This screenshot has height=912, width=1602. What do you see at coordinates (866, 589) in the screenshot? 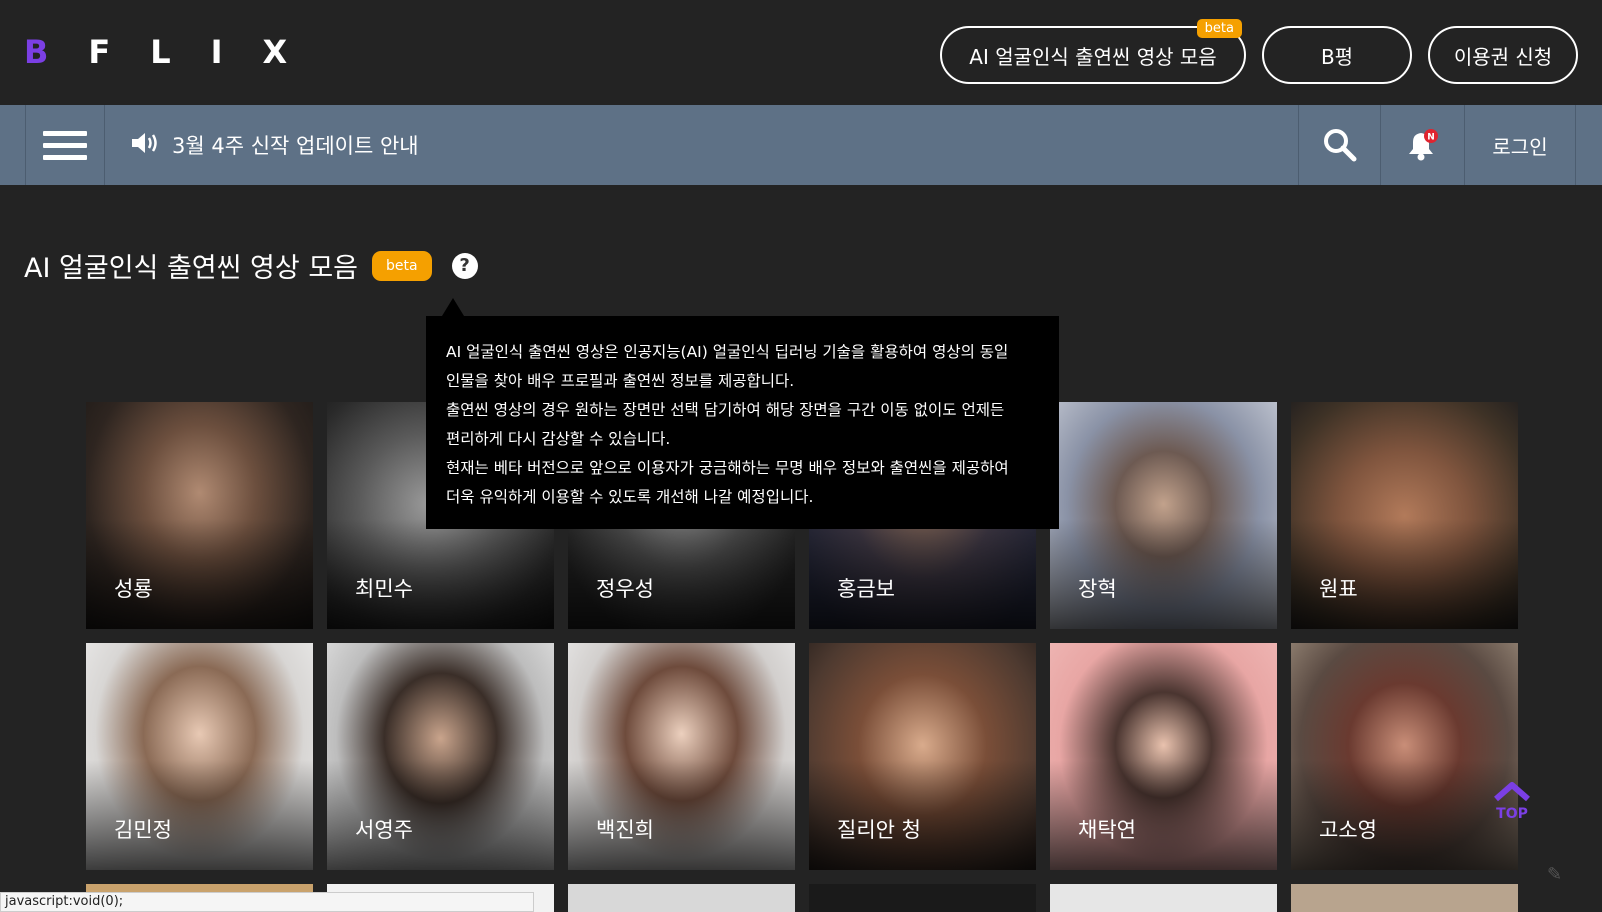
I see `actor-name: 홍금보` at bounding box center [866, 589].